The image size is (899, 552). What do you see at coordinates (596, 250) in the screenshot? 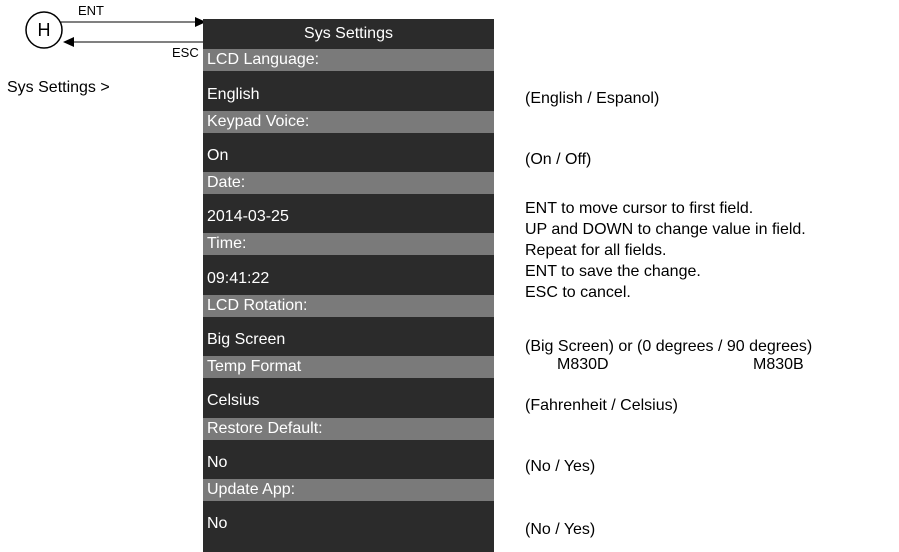
I see `note-date-time-line-3: Repeat for all fields.` at bounding box center [596, 250].